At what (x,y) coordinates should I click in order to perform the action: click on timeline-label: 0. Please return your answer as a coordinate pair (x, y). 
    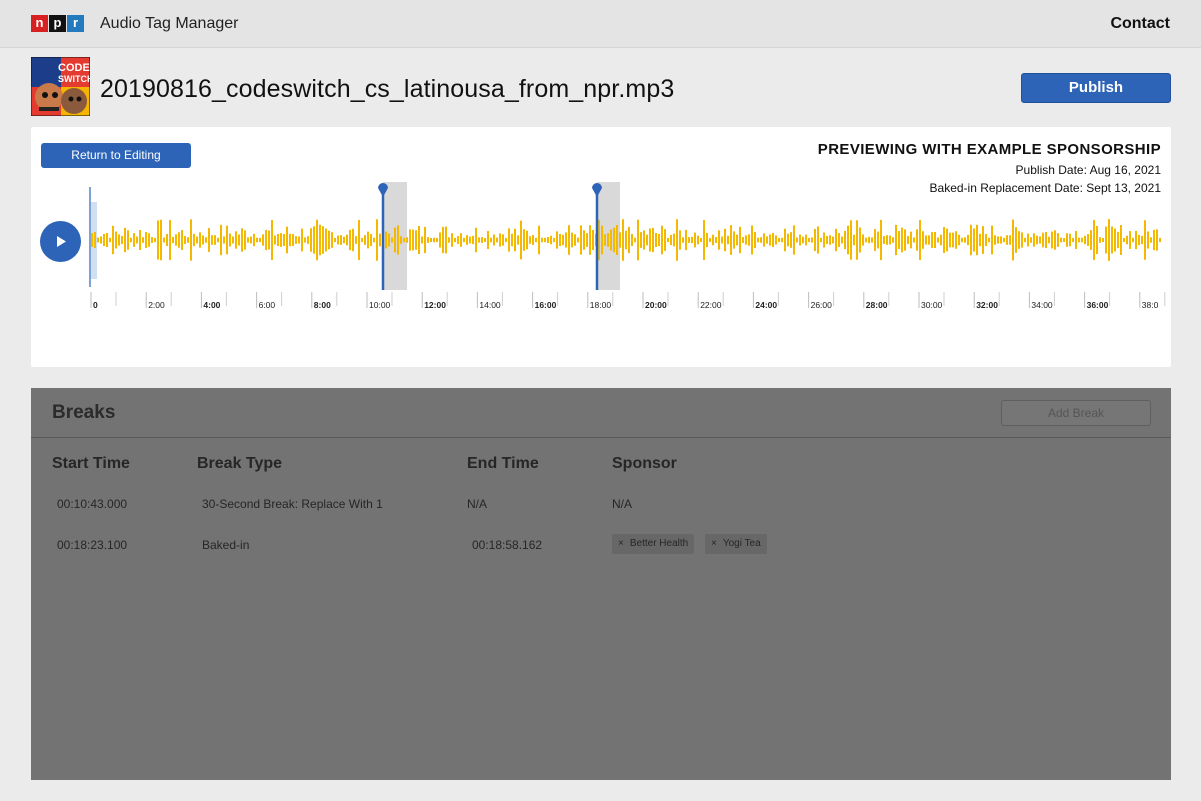
    Looking at the image, I should click on (95, 305).